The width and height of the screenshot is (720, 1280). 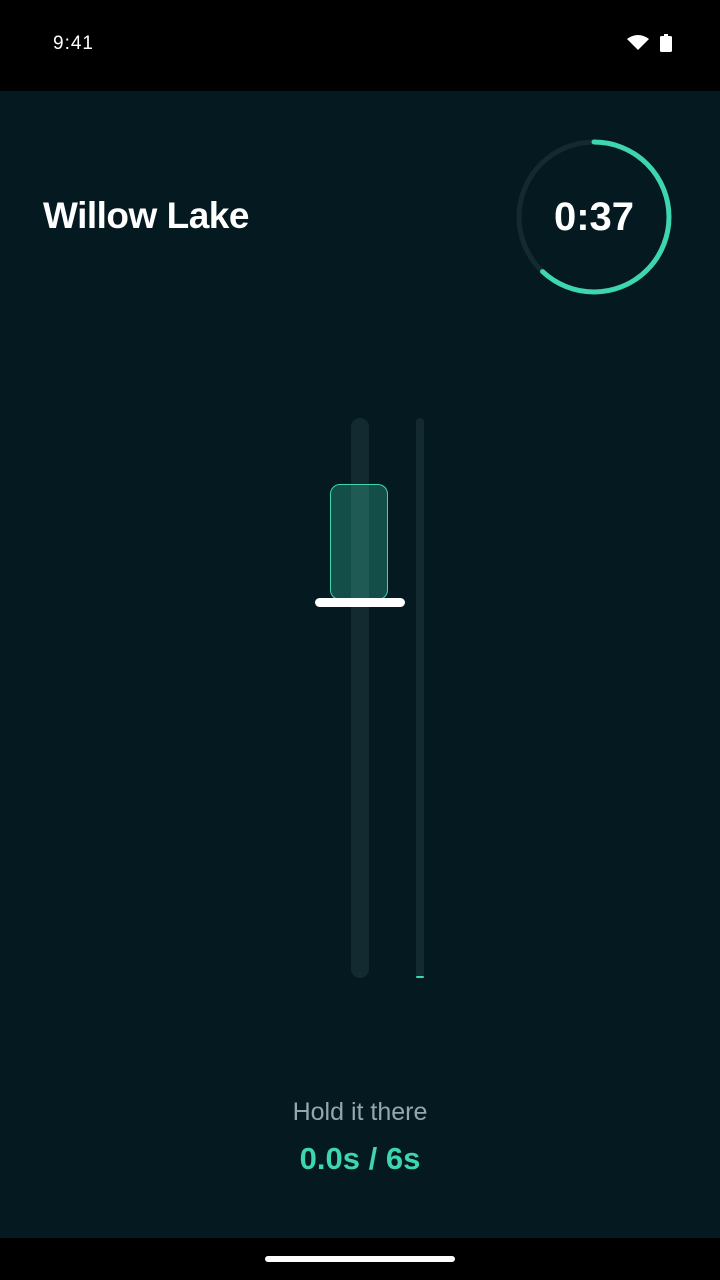 I want to click on timer-text: 0:37, so click(x=594, y=217).